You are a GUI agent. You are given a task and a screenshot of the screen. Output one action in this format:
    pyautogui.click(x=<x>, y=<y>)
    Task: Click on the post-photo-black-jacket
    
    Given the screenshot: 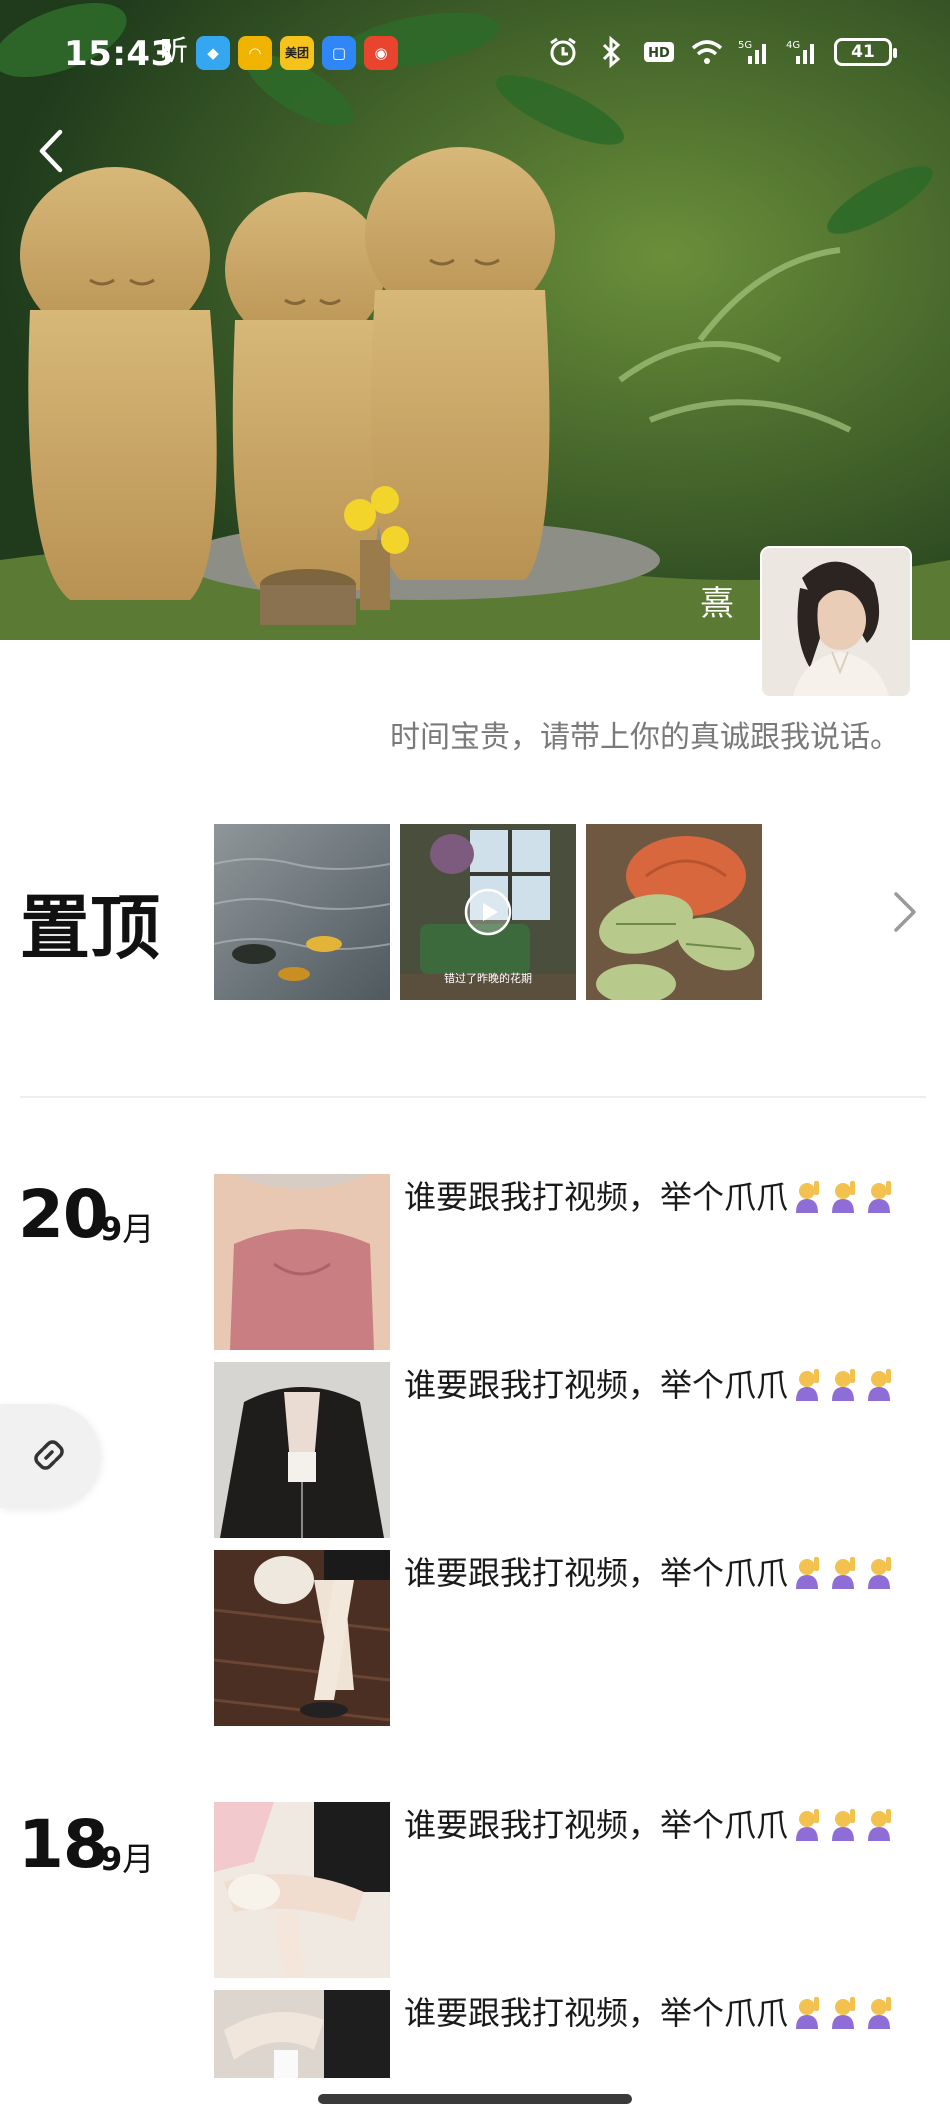 What is the action you would take?
    pyautogui.click(x=302, y=1450)
    